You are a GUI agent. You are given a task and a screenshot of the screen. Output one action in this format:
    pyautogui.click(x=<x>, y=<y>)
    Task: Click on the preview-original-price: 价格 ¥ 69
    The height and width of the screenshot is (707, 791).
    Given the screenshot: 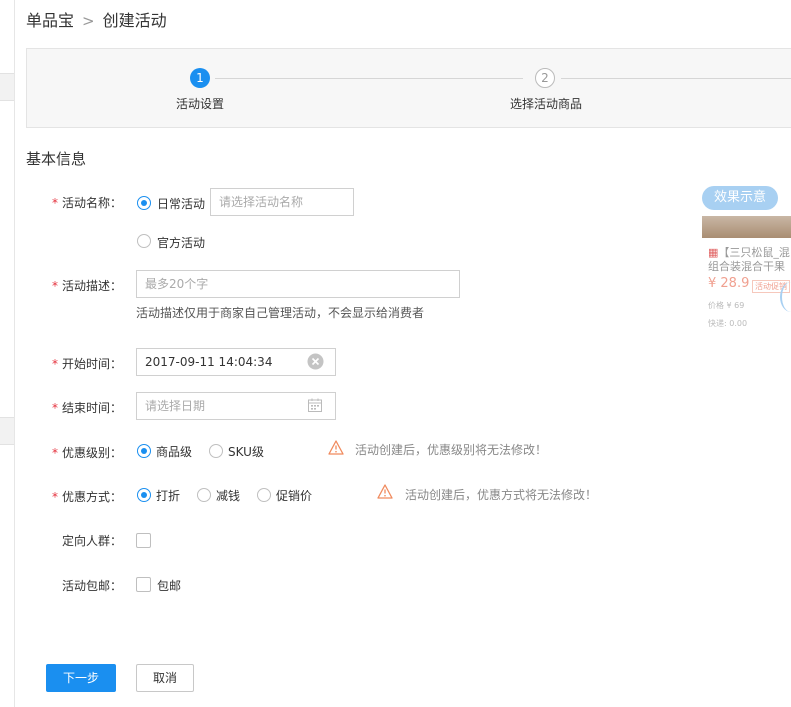 What is the action you would take?
    pyautogui.click(x=726, y=305)
    